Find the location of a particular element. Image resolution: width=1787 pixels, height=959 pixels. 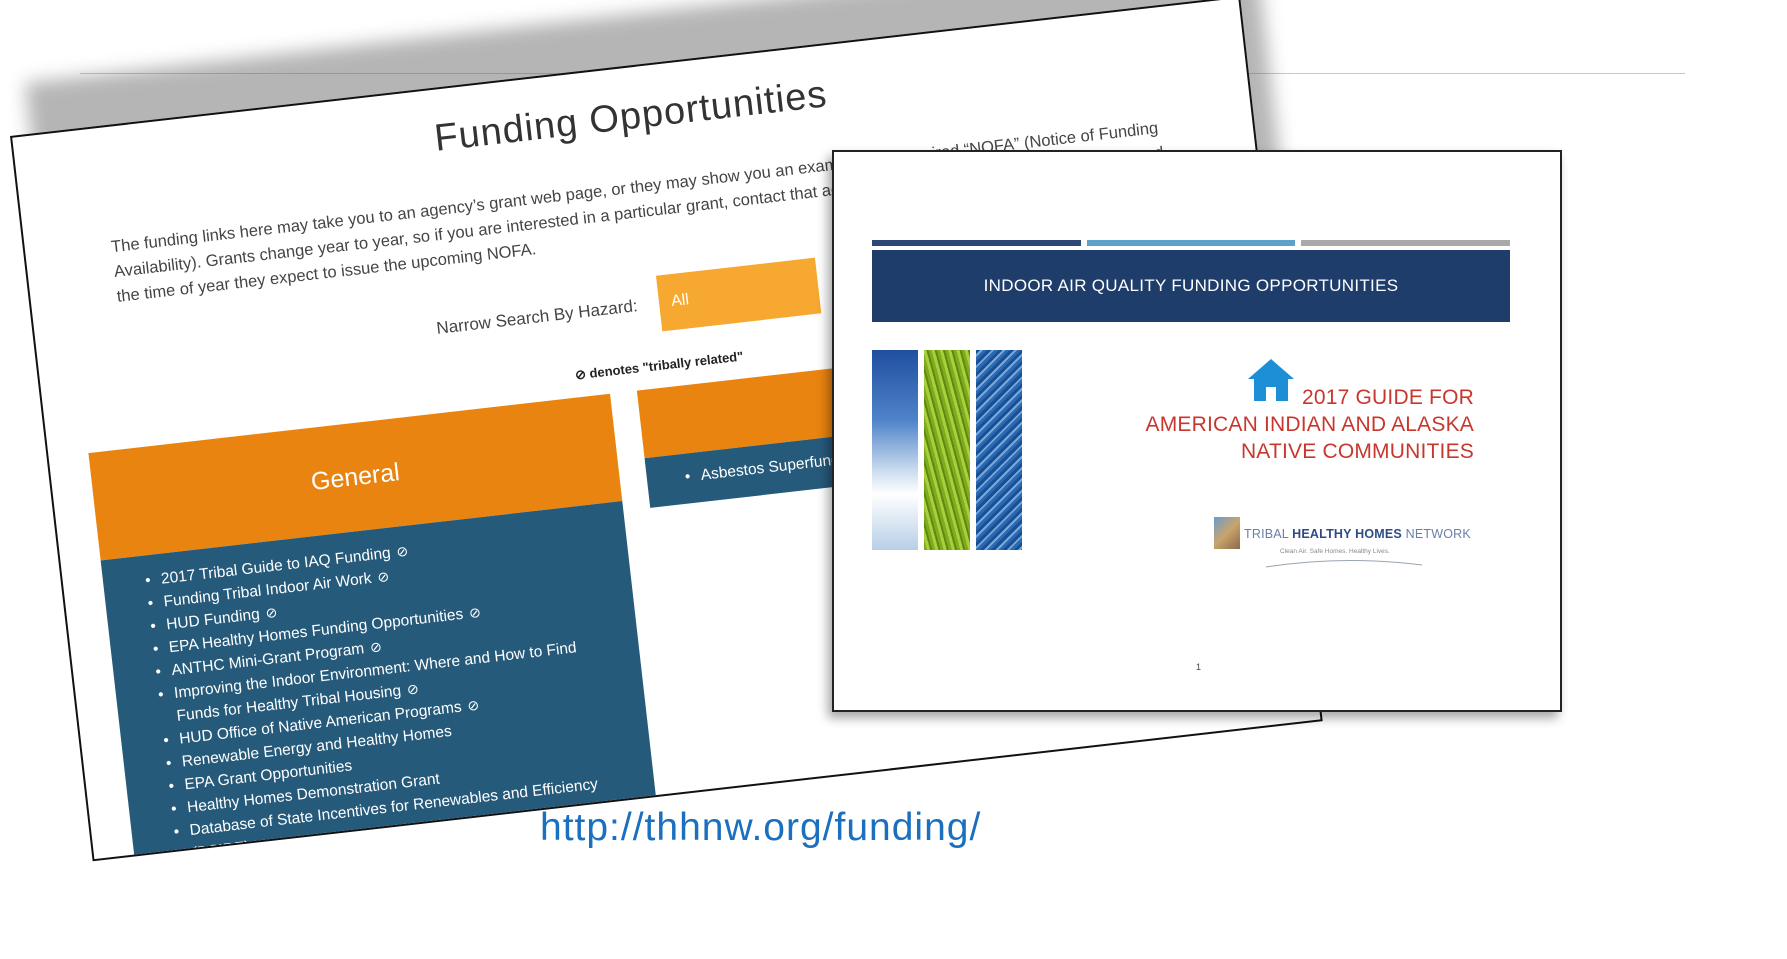

slide-banner: INDOOR AIR QUALITY FUNDING OPPORTUNITIES is located at coordinates (1191, 286).